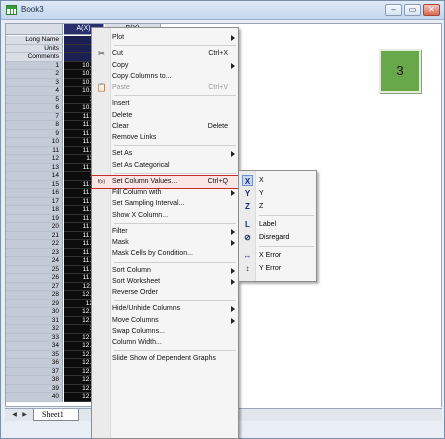 The image size is (445, 439). What do you see at coordinates (34, 388) in the screenshot?
I see `row-header: 39` at bounding box center [34, 388].